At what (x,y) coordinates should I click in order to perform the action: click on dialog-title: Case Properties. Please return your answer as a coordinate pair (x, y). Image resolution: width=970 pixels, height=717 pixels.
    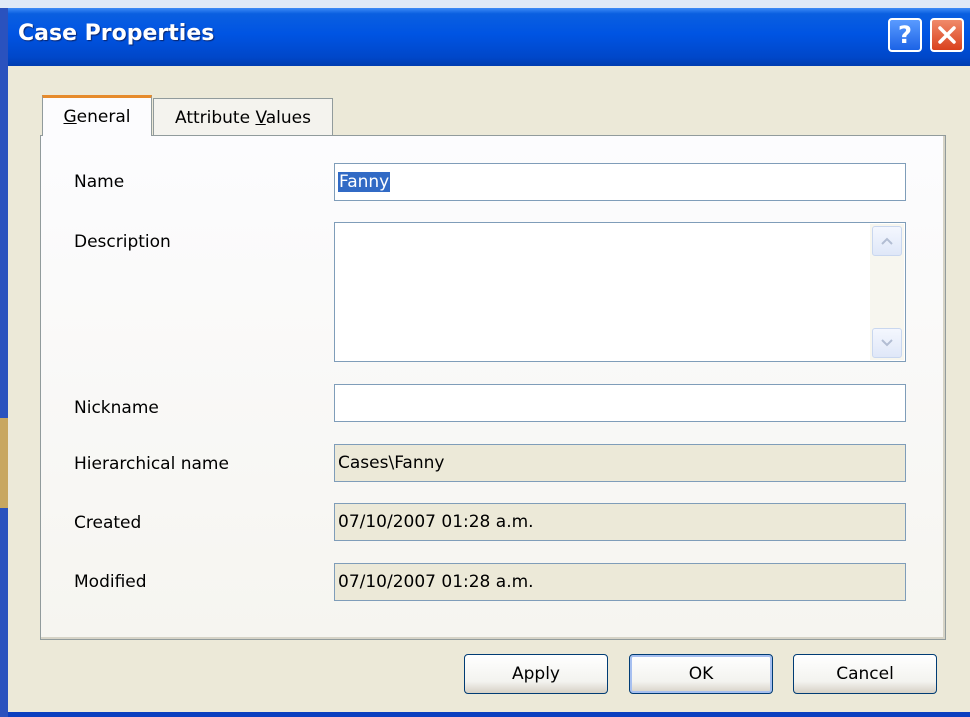
    Looking at the image, I should click on (116, 33).